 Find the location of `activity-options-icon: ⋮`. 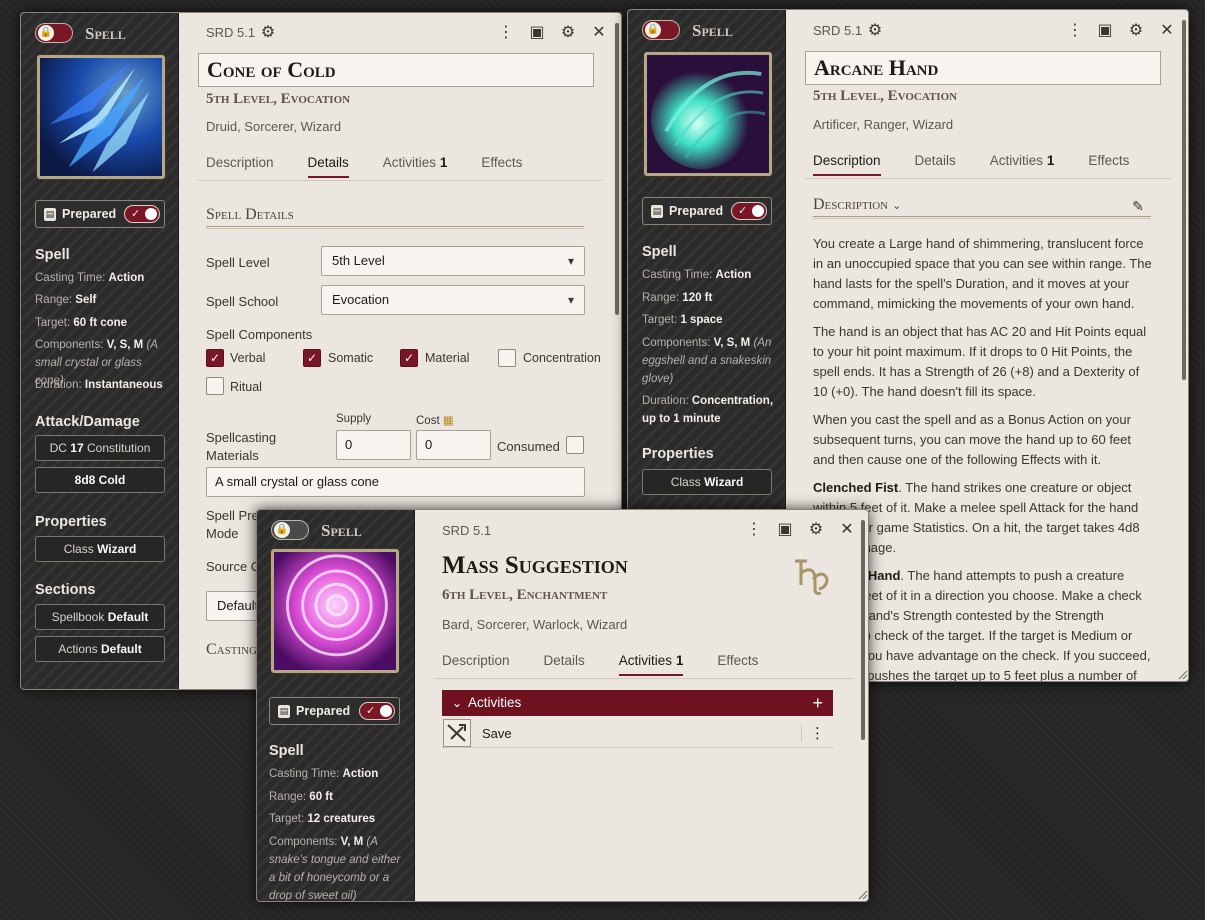

activity-options-icon: ⋮ is located at coordinates (813, 733).